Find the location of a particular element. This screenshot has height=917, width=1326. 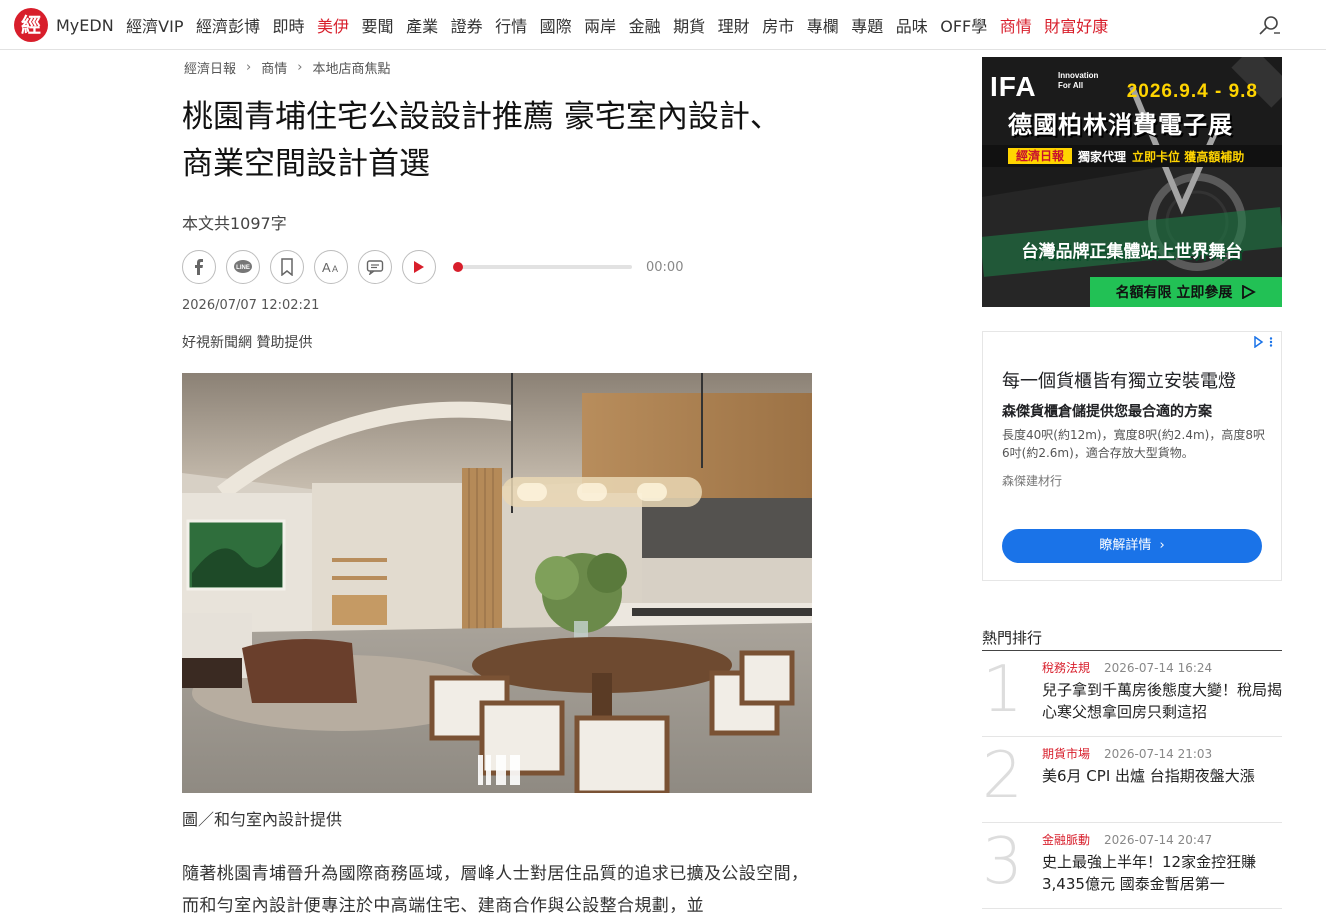

nav-item: 專題 is located at coordinates (867, 25).